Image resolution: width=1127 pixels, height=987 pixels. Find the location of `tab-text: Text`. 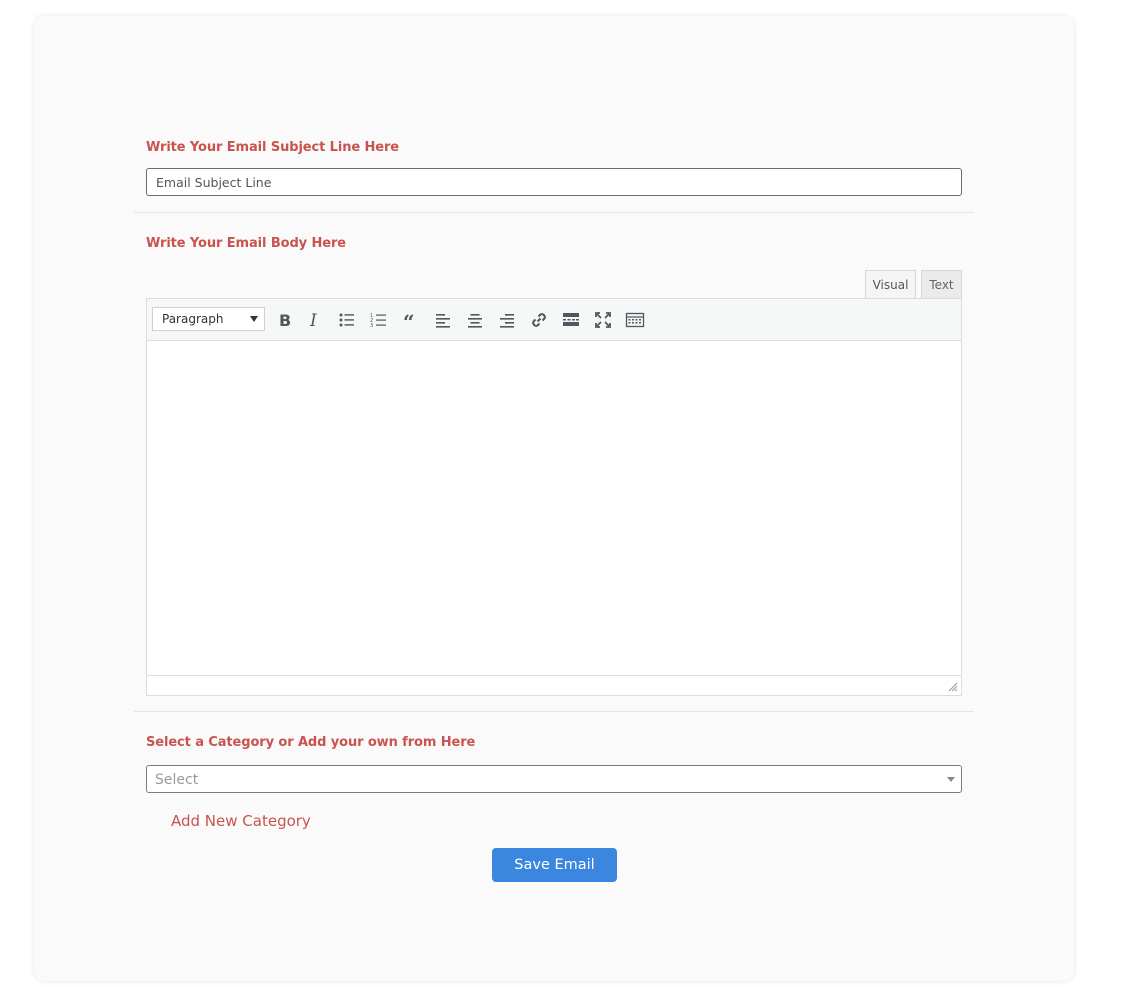

tab-text: Text is located at coordinates (941, 284).